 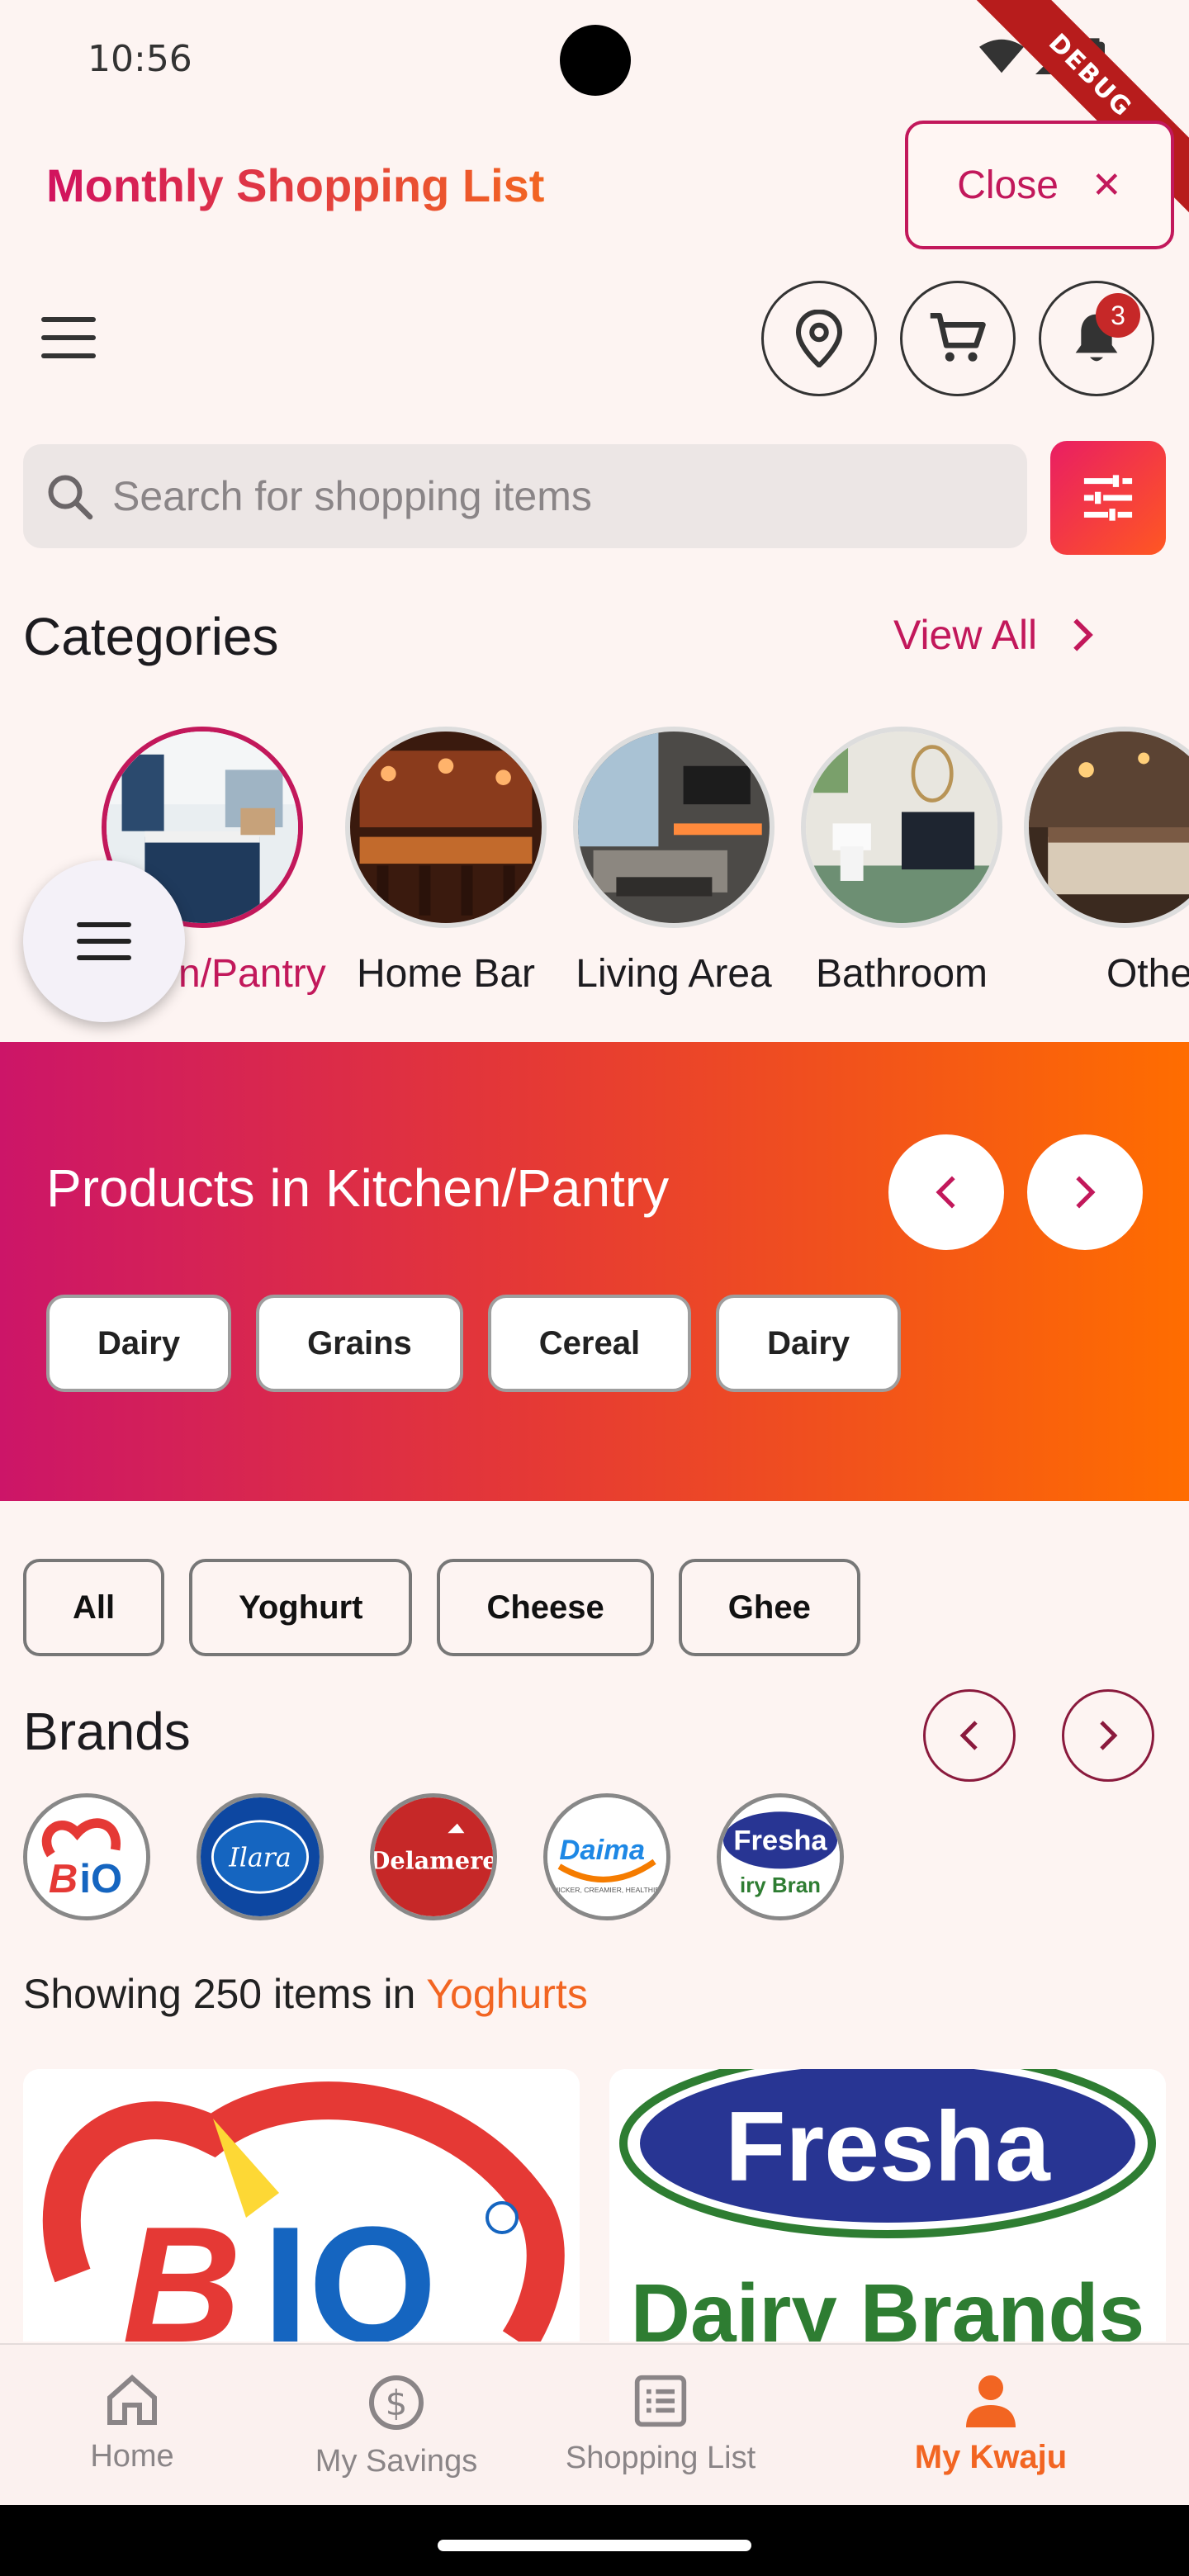 I want to click on close-button: Close ✕, so click(x=1039, y=185).